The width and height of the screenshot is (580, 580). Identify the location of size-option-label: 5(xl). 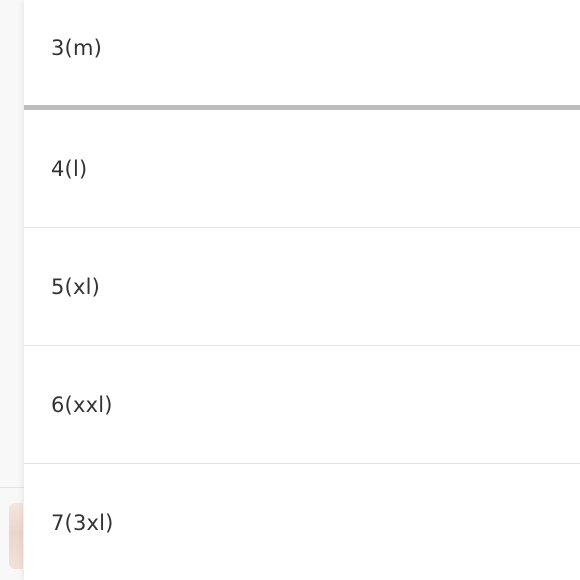
(76, 286).